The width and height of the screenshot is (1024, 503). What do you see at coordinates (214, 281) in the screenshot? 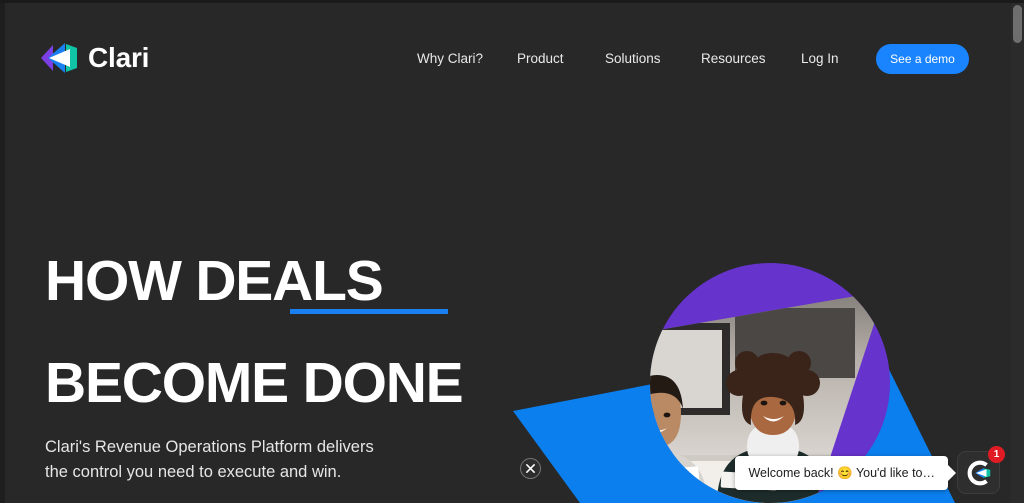
I see `hero-headline-line-1: HOW DEALS` at bounding box center [214, 281].